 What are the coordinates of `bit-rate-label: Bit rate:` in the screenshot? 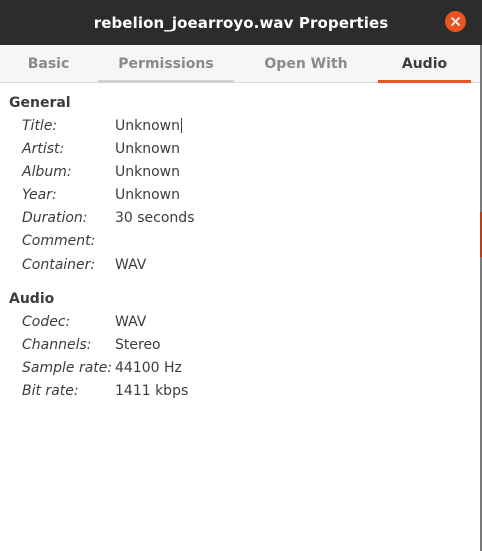 It's located at (50, 391).